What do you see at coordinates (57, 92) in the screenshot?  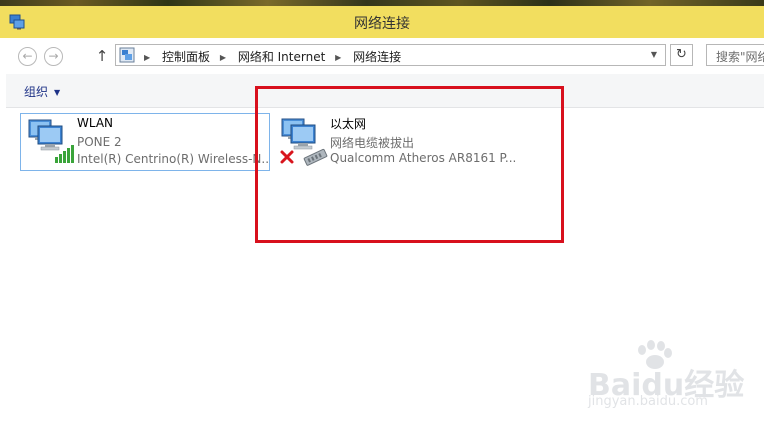 I see `caret-down-icon: ▼` at bounding box center [57, 92].